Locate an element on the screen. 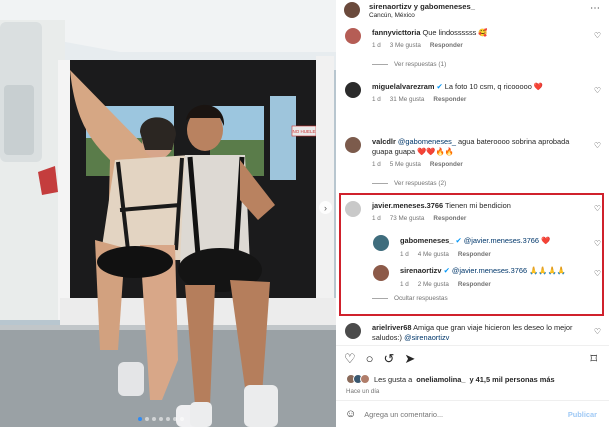  reply-body: 🙏🙏🙏🙏 is located at coordinates (547, 270).